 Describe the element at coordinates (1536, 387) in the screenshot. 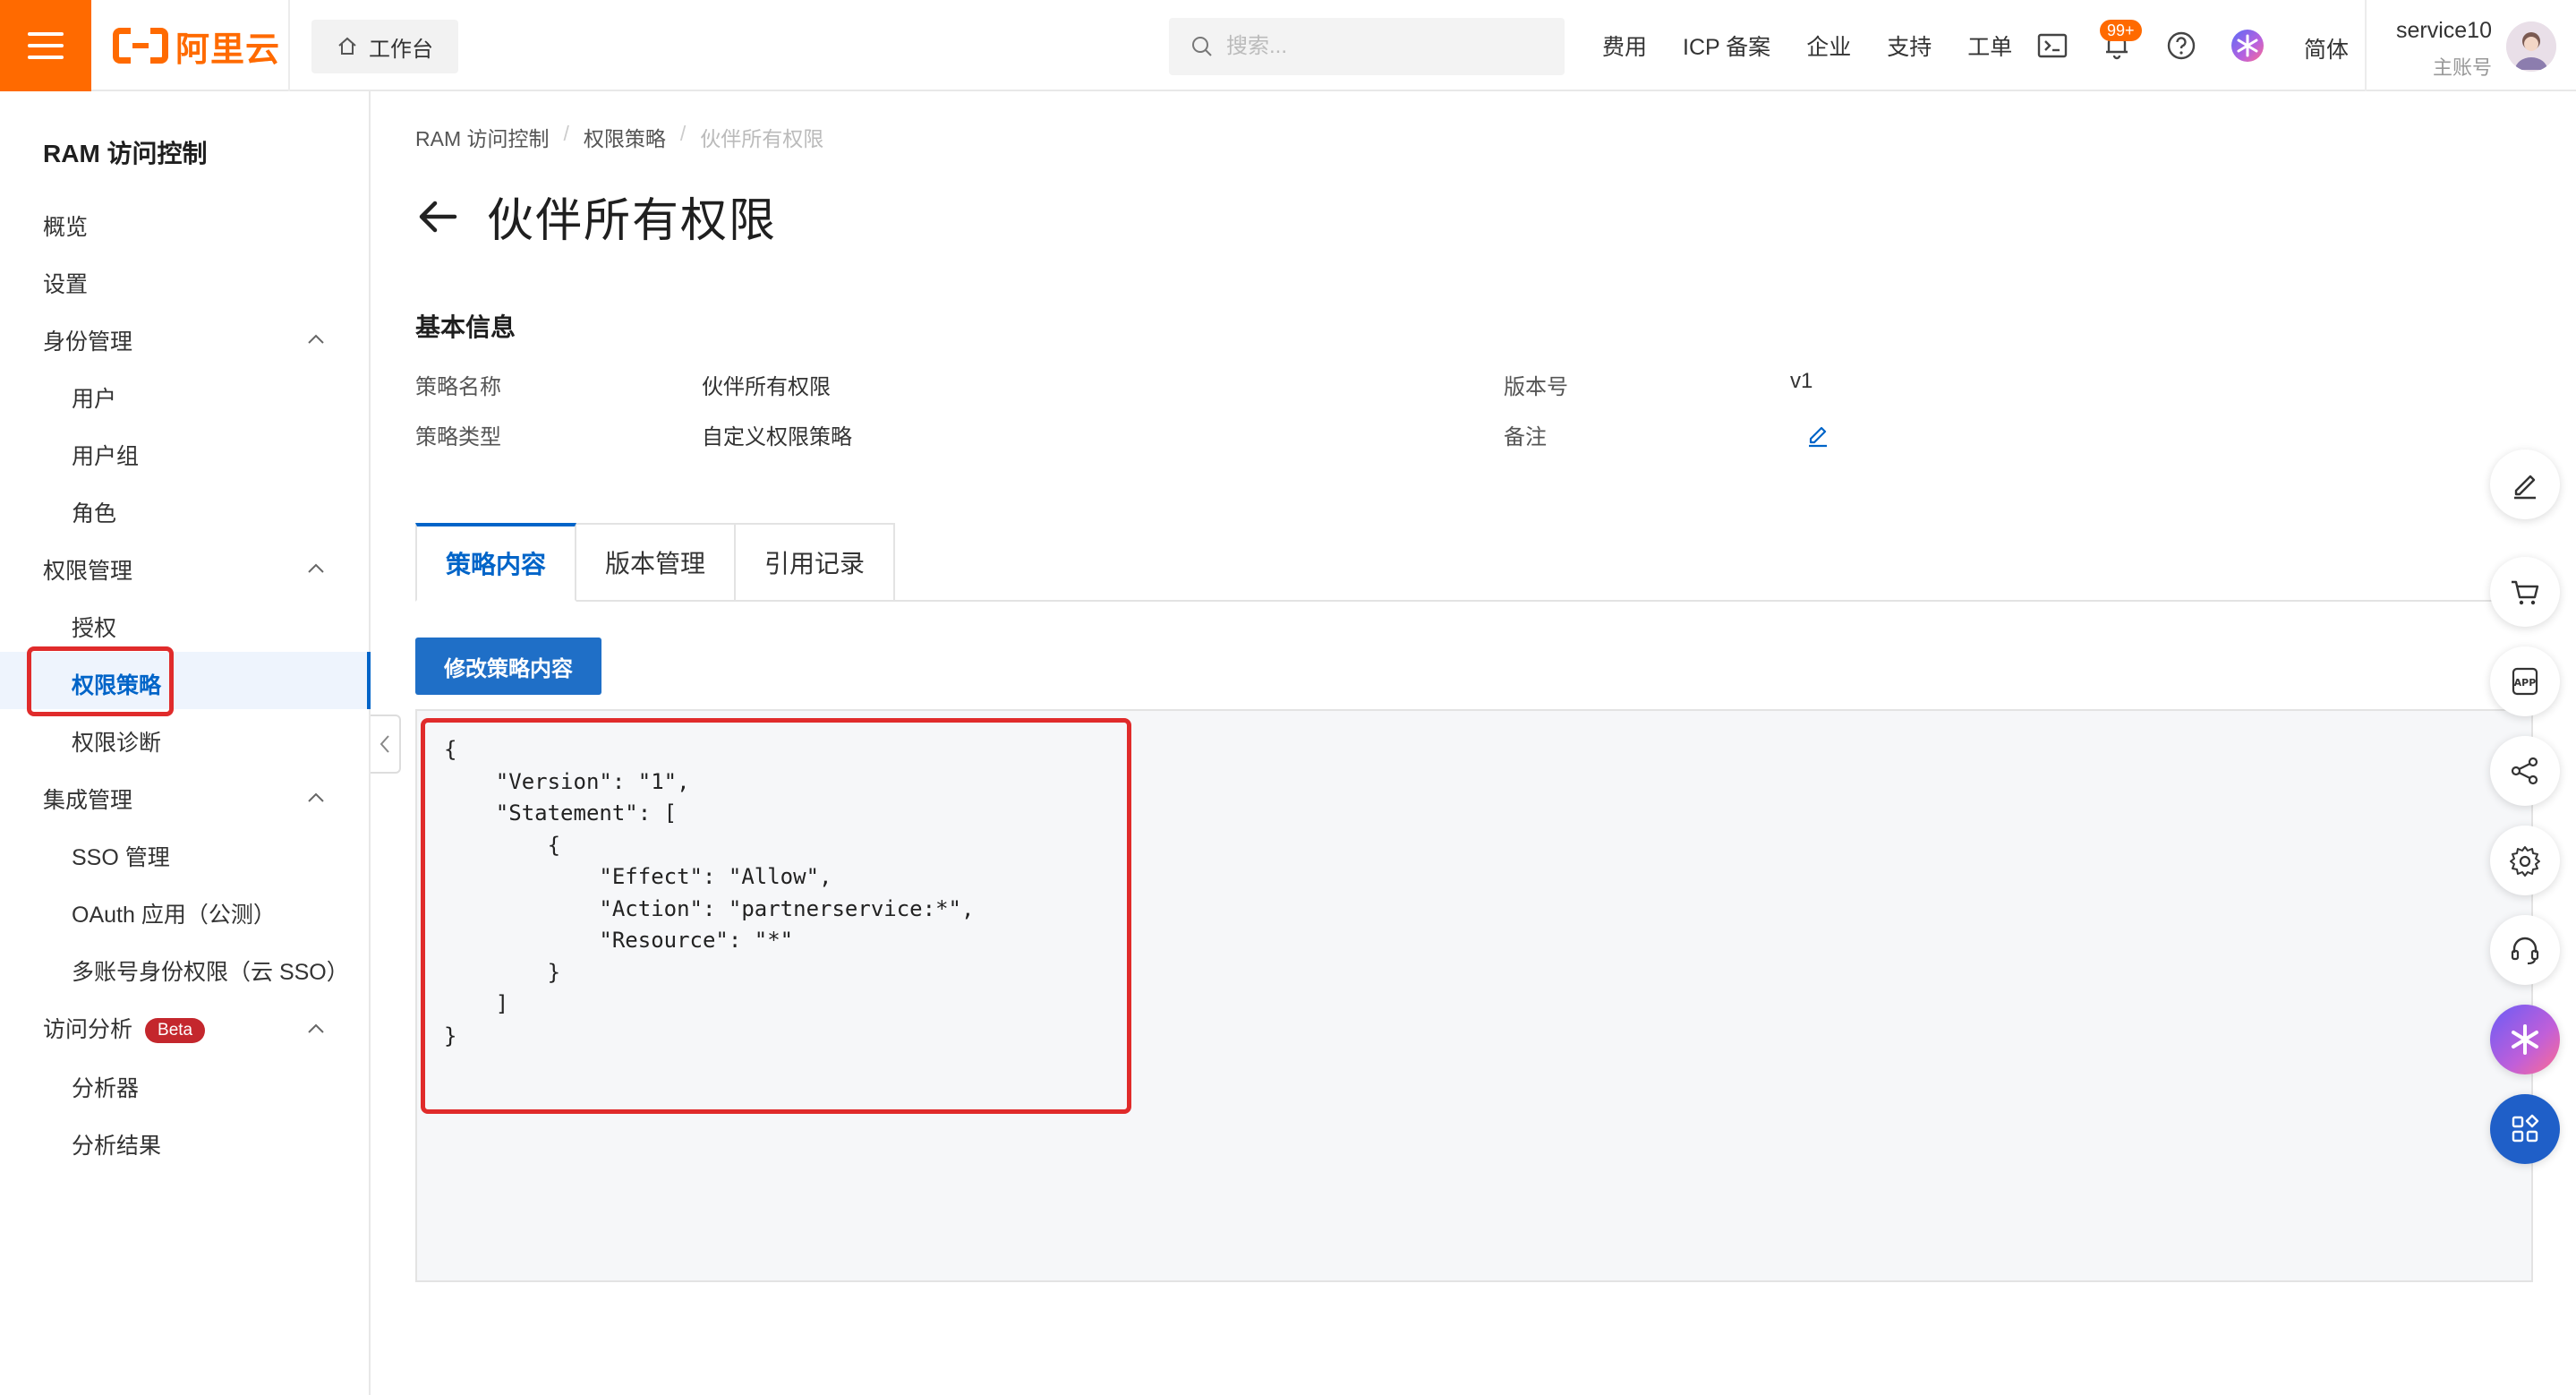

I see `version-label: 版本号` at that location.